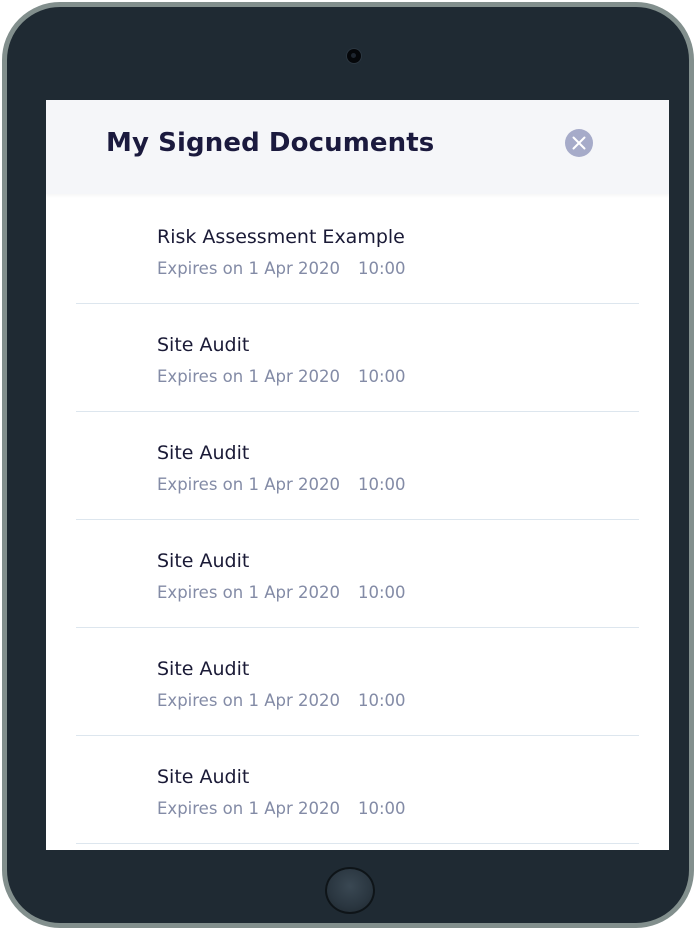  I want to click on close-button, so click(579, 143).